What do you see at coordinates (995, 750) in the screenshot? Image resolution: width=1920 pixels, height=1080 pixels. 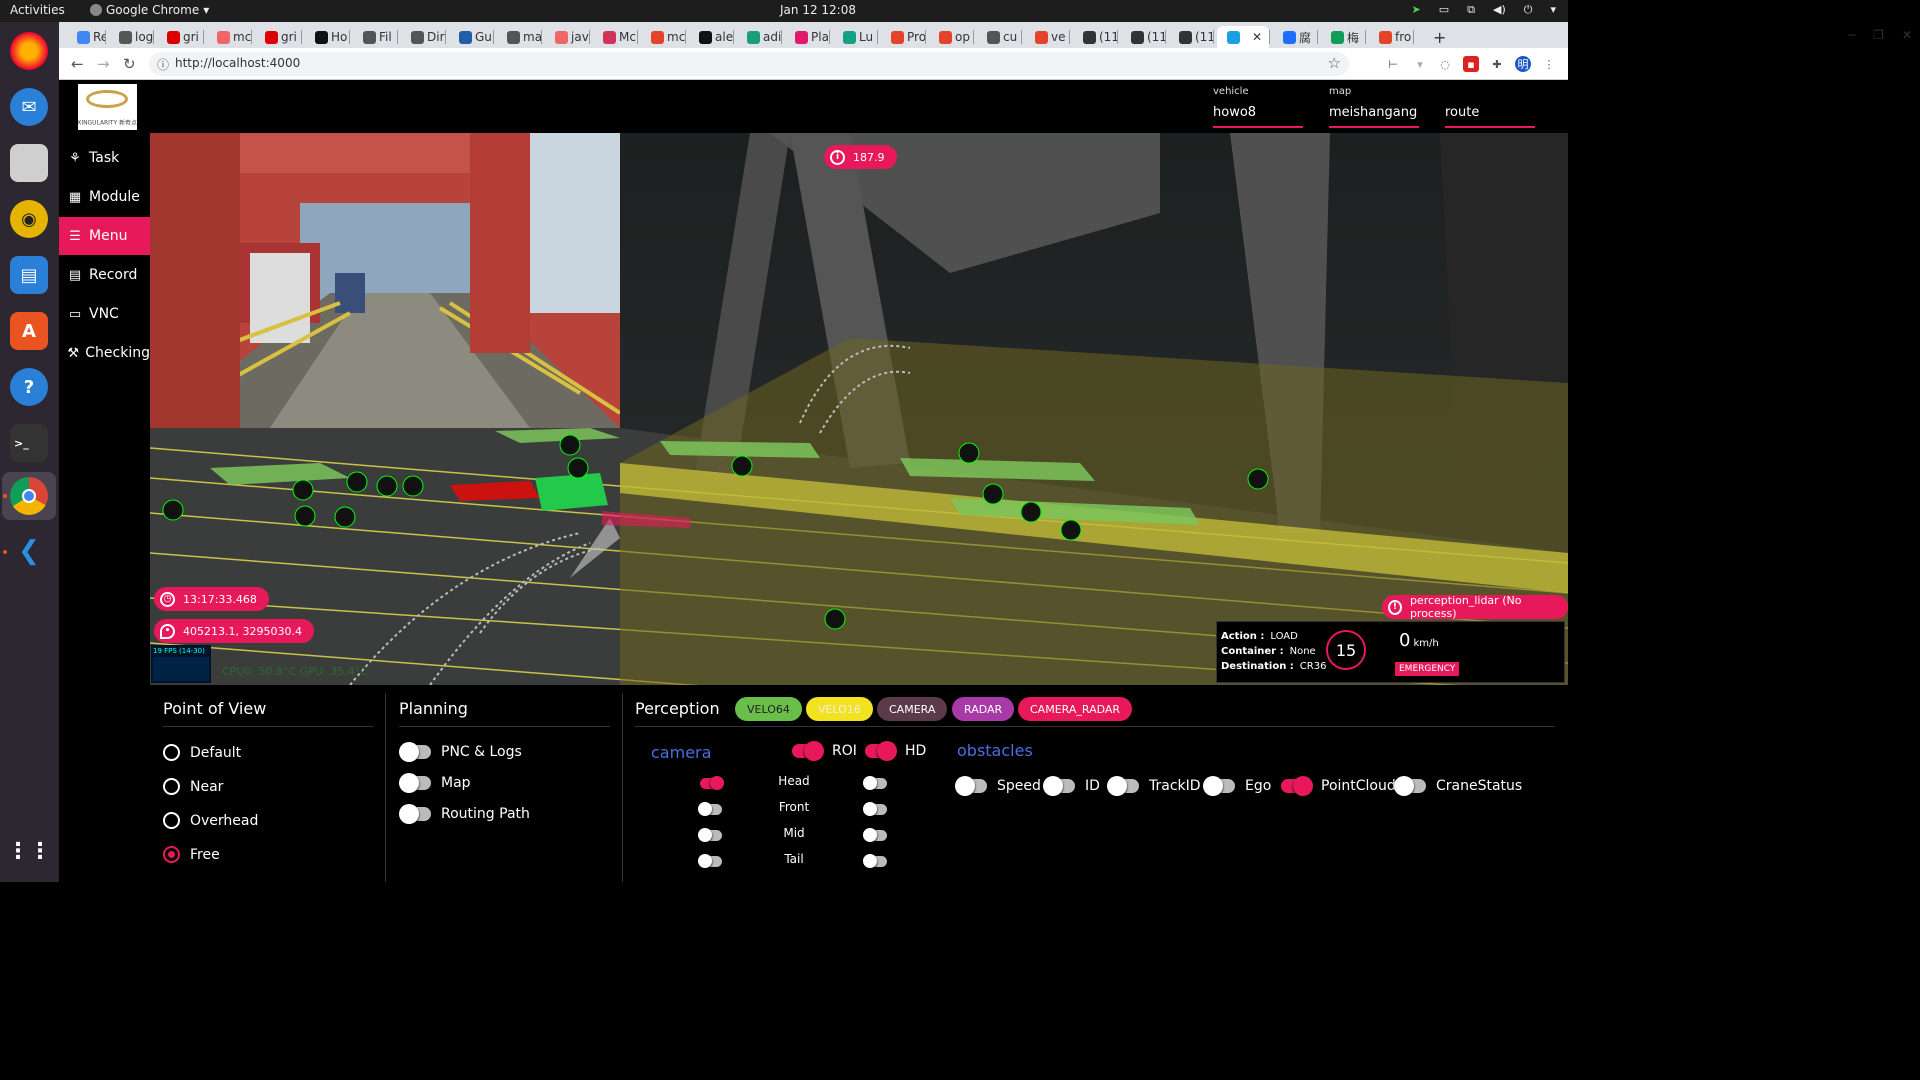 I see `obstacles-heading: obstacles` at bounding box center [995, 750].